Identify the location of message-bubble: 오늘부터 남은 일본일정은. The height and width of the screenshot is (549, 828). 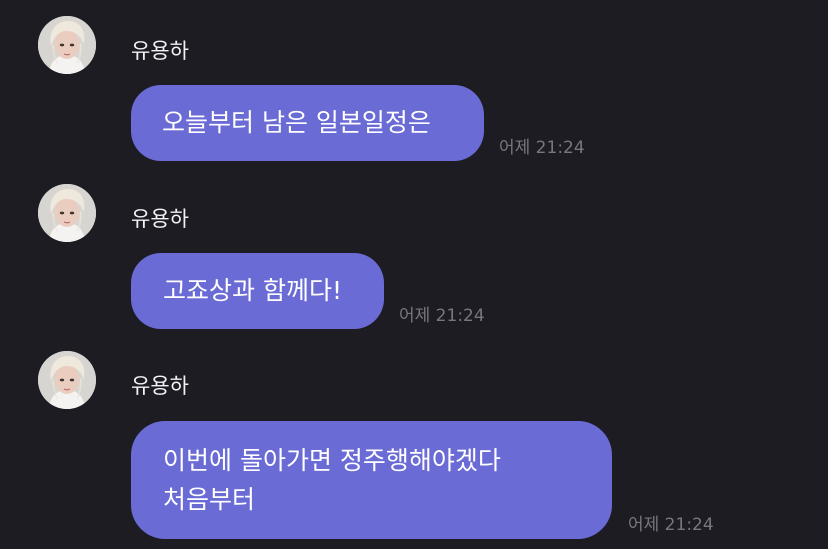
(307, 123).